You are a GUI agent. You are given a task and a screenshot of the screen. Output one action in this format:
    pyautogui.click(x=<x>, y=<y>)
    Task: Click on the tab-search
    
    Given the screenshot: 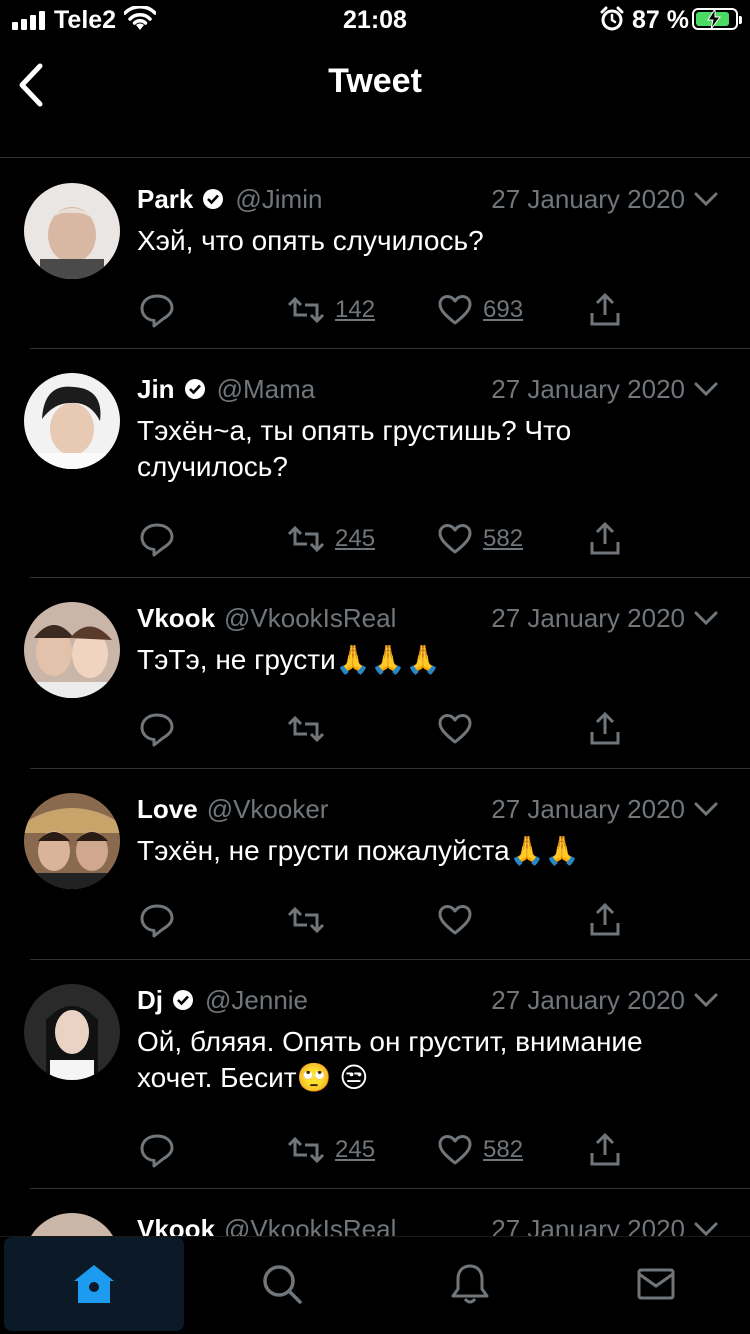 What is the action you would take?
    pyautogui.click(x=282, y=1284)
    